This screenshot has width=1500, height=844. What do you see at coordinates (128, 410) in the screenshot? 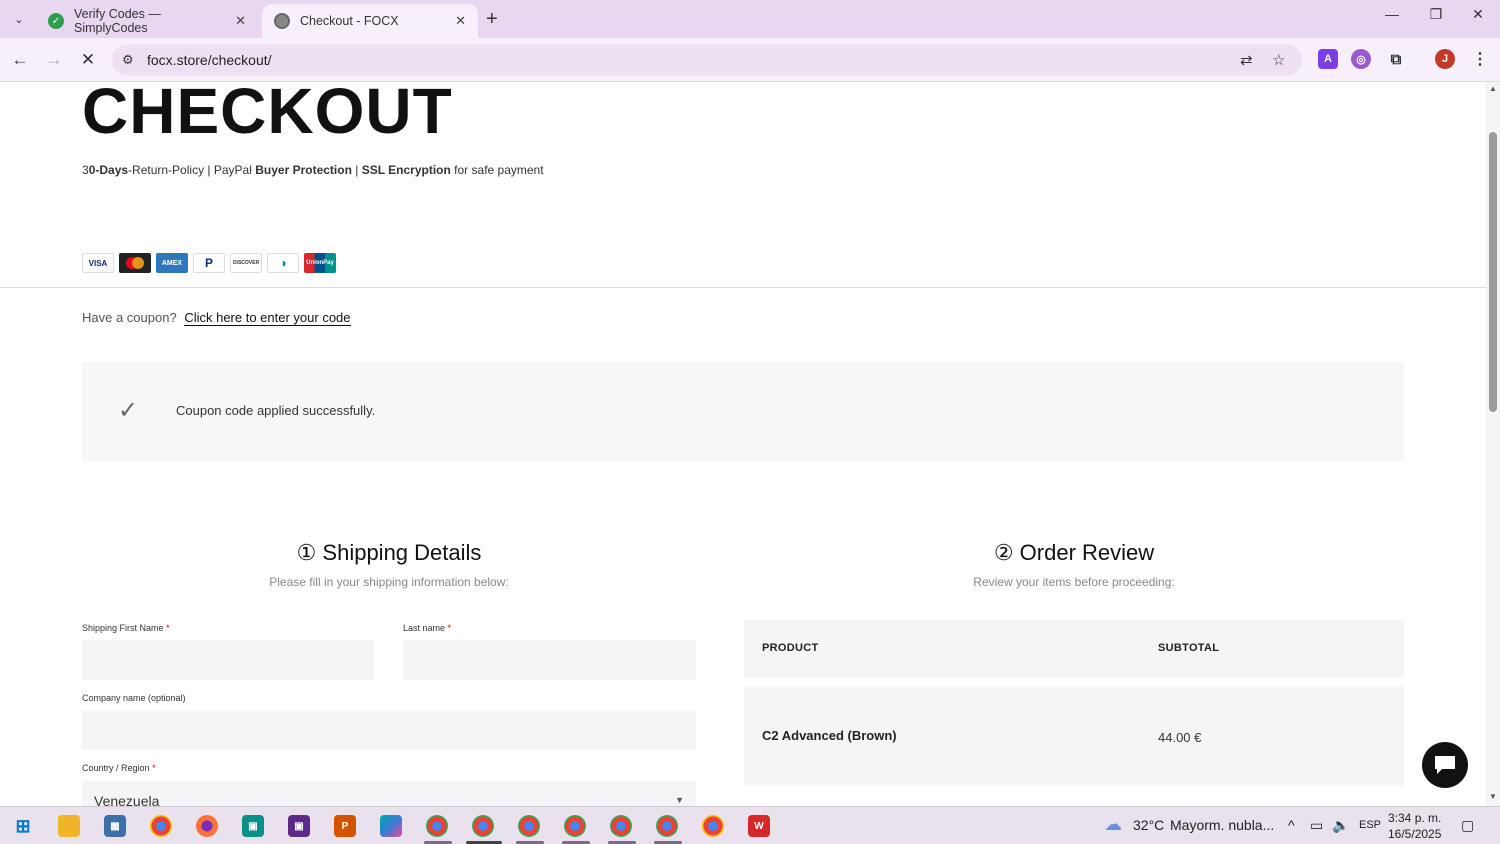
I see `checkmark-icon: ✓` at bounding box center [128, 410].